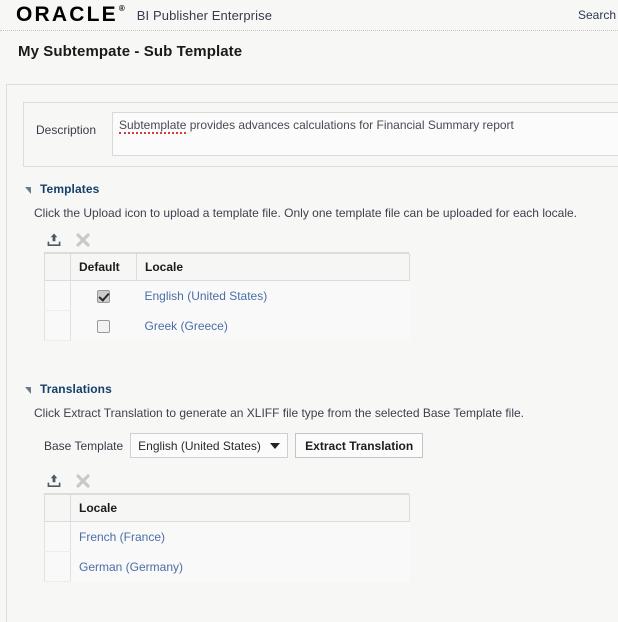 The height and width of the screenshot is (622, 618). I want to click on templates-col-select, so click(57, 267).